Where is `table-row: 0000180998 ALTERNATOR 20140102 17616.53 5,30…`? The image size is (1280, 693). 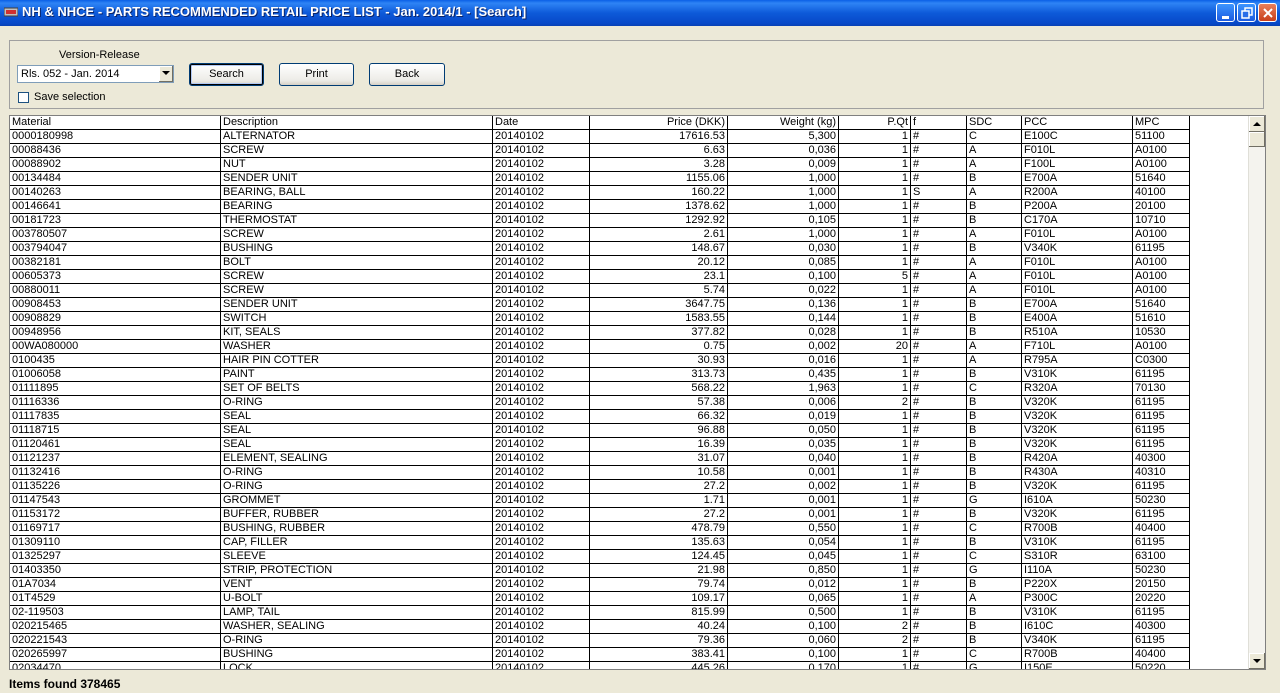
table-row: 0000180998 ALTERNATOR 20140102 17616.53 5,30… is located at coordinates (600, 137).